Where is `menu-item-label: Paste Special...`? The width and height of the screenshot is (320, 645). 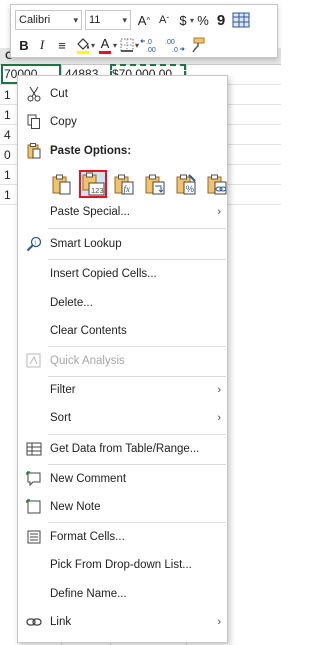 menu-item-label: Paste Special... is located at coordinates (90, 212).